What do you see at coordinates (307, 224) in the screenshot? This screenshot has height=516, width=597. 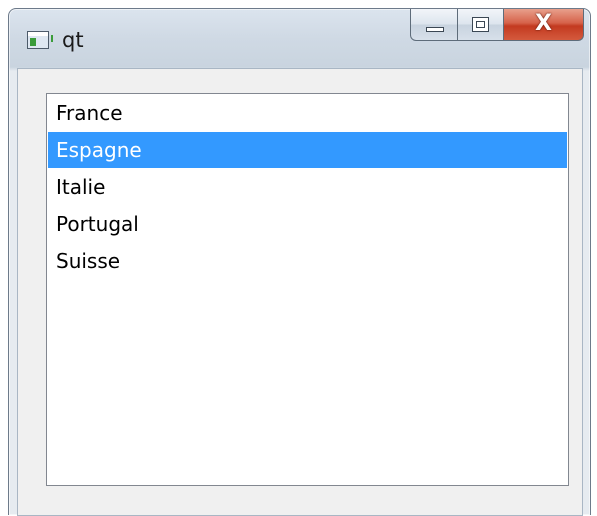 I see `list-item-portugal: Portugal` at bounding box center [307, 224].